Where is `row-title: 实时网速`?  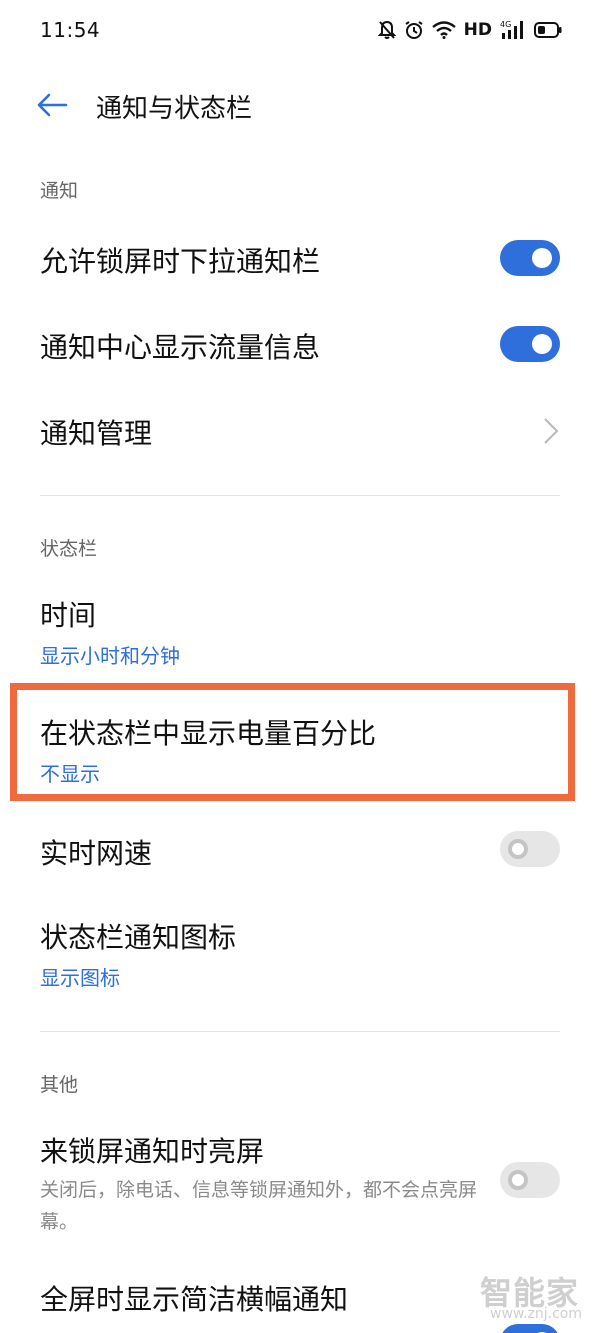
row-title: 实时网速 is located at coordinates (96, 853).